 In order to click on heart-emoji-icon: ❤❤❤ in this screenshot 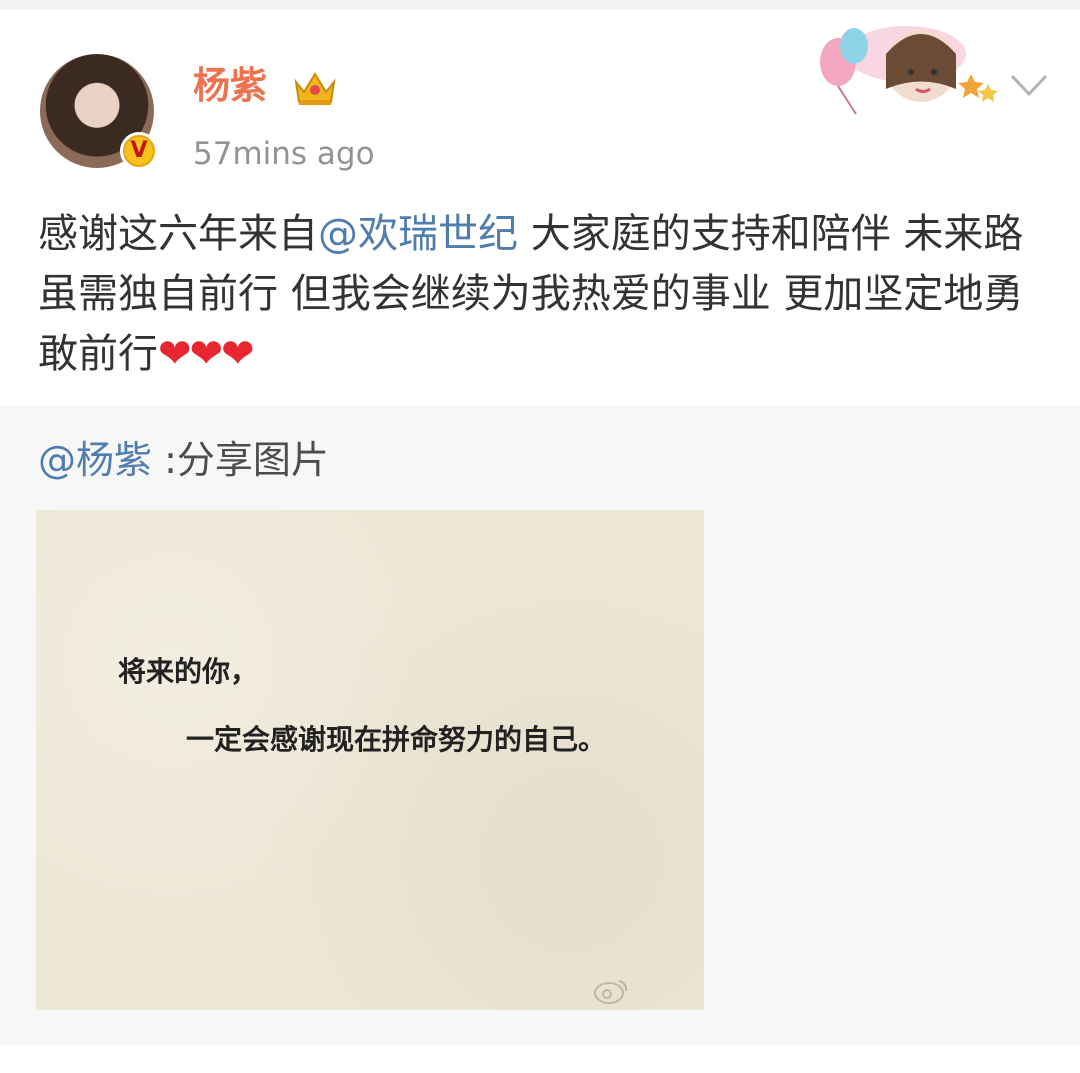, I will do `click(206, 354)`.